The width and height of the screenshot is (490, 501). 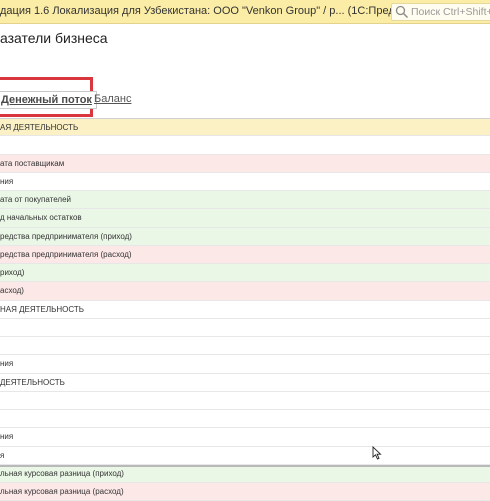 What do you see at coordinates (245, 466) in the screenshot?
I see `table-bottom-border` at bounding box center [245, 466].